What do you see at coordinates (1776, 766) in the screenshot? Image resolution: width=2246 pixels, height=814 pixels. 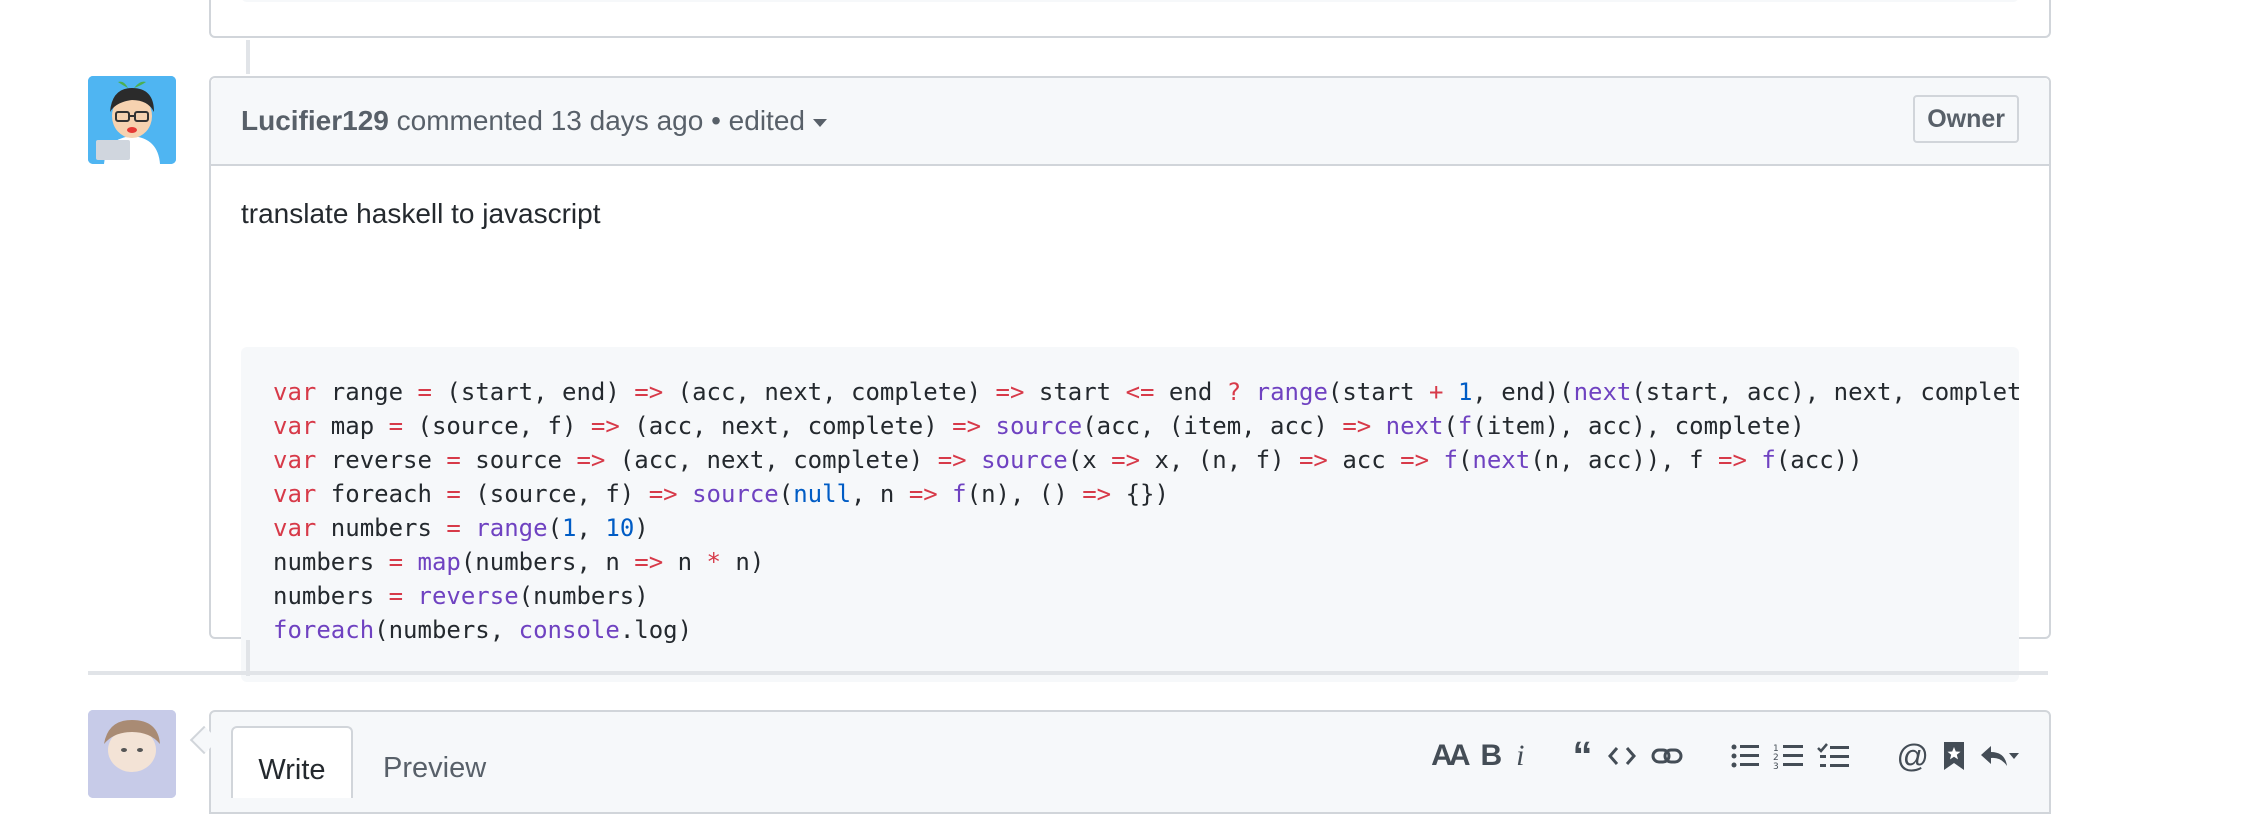 I see `svg-text: 3` at bounding box center [1776, 766].